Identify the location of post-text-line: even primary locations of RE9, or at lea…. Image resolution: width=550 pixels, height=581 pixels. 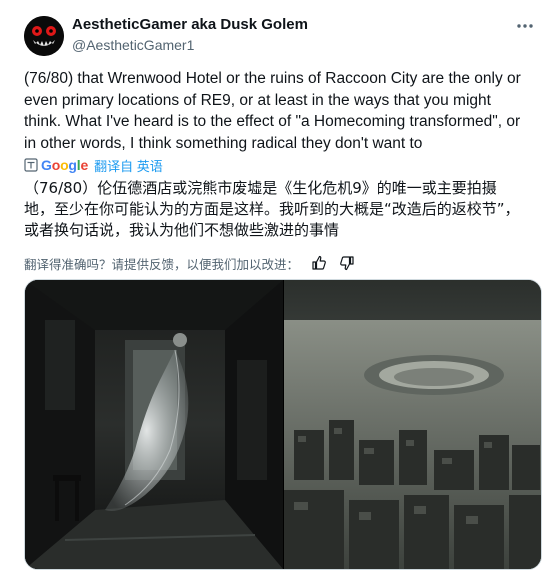
(257, 100).